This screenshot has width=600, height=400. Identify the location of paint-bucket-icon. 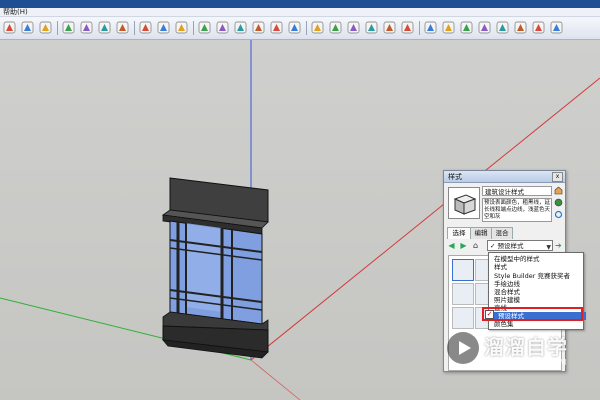
(45, 27).